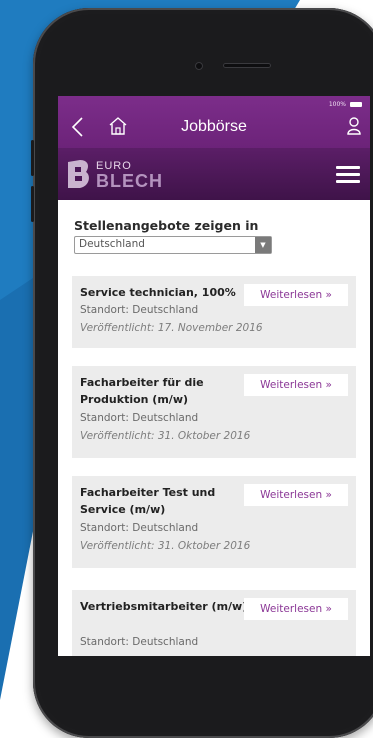  Describe the element at coordinates (214, 174) in the screenshot. I see `brand-bar: EURO BLECH` at that location.